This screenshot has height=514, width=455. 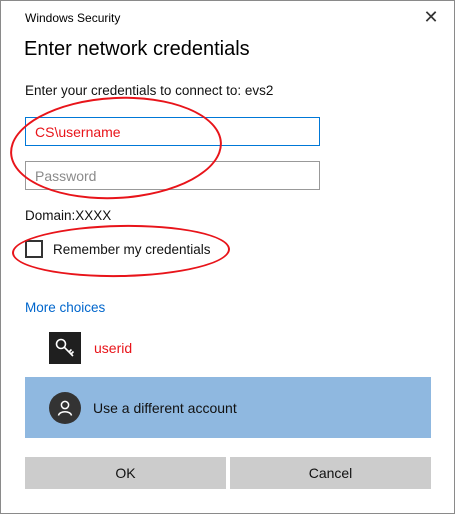 What do you see at coordinates (137, 49) in the screenshot?
I see `page-title: Enter network credentials` at bounding box center [137, 49].